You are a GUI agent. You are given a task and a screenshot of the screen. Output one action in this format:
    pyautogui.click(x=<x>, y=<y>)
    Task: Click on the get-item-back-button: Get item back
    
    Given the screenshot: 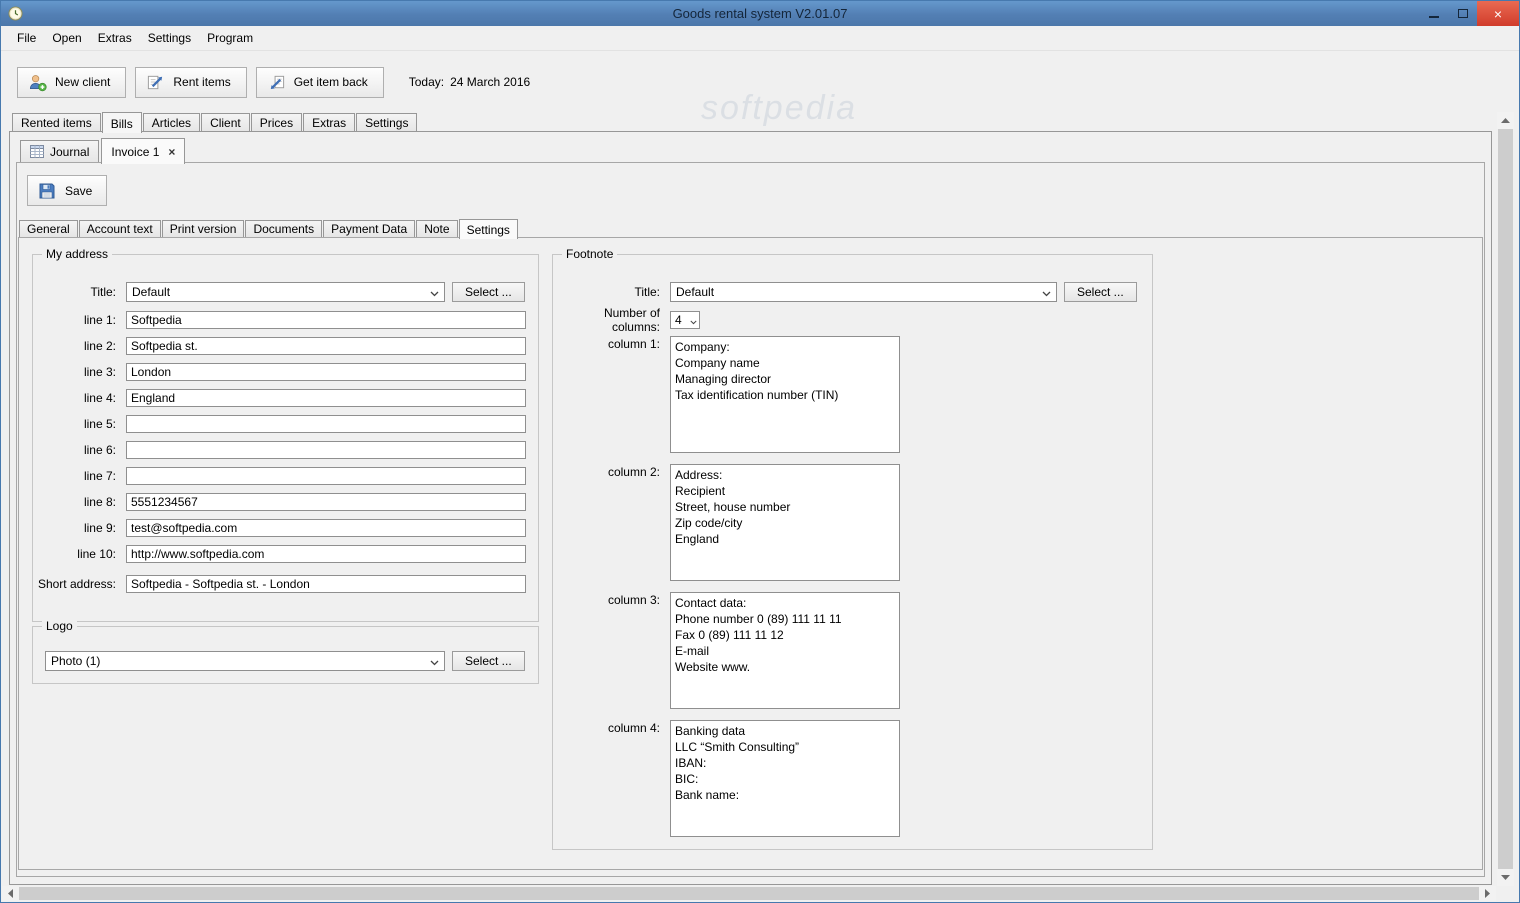 What is the action you would take?
    pyautogui.click(x=319, y=82)
    